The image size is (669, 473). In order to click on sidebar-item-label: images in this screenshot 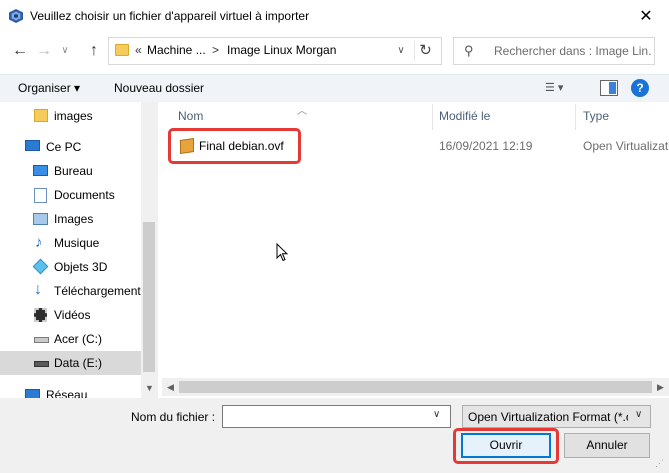, I will do `click(73, 116)`.